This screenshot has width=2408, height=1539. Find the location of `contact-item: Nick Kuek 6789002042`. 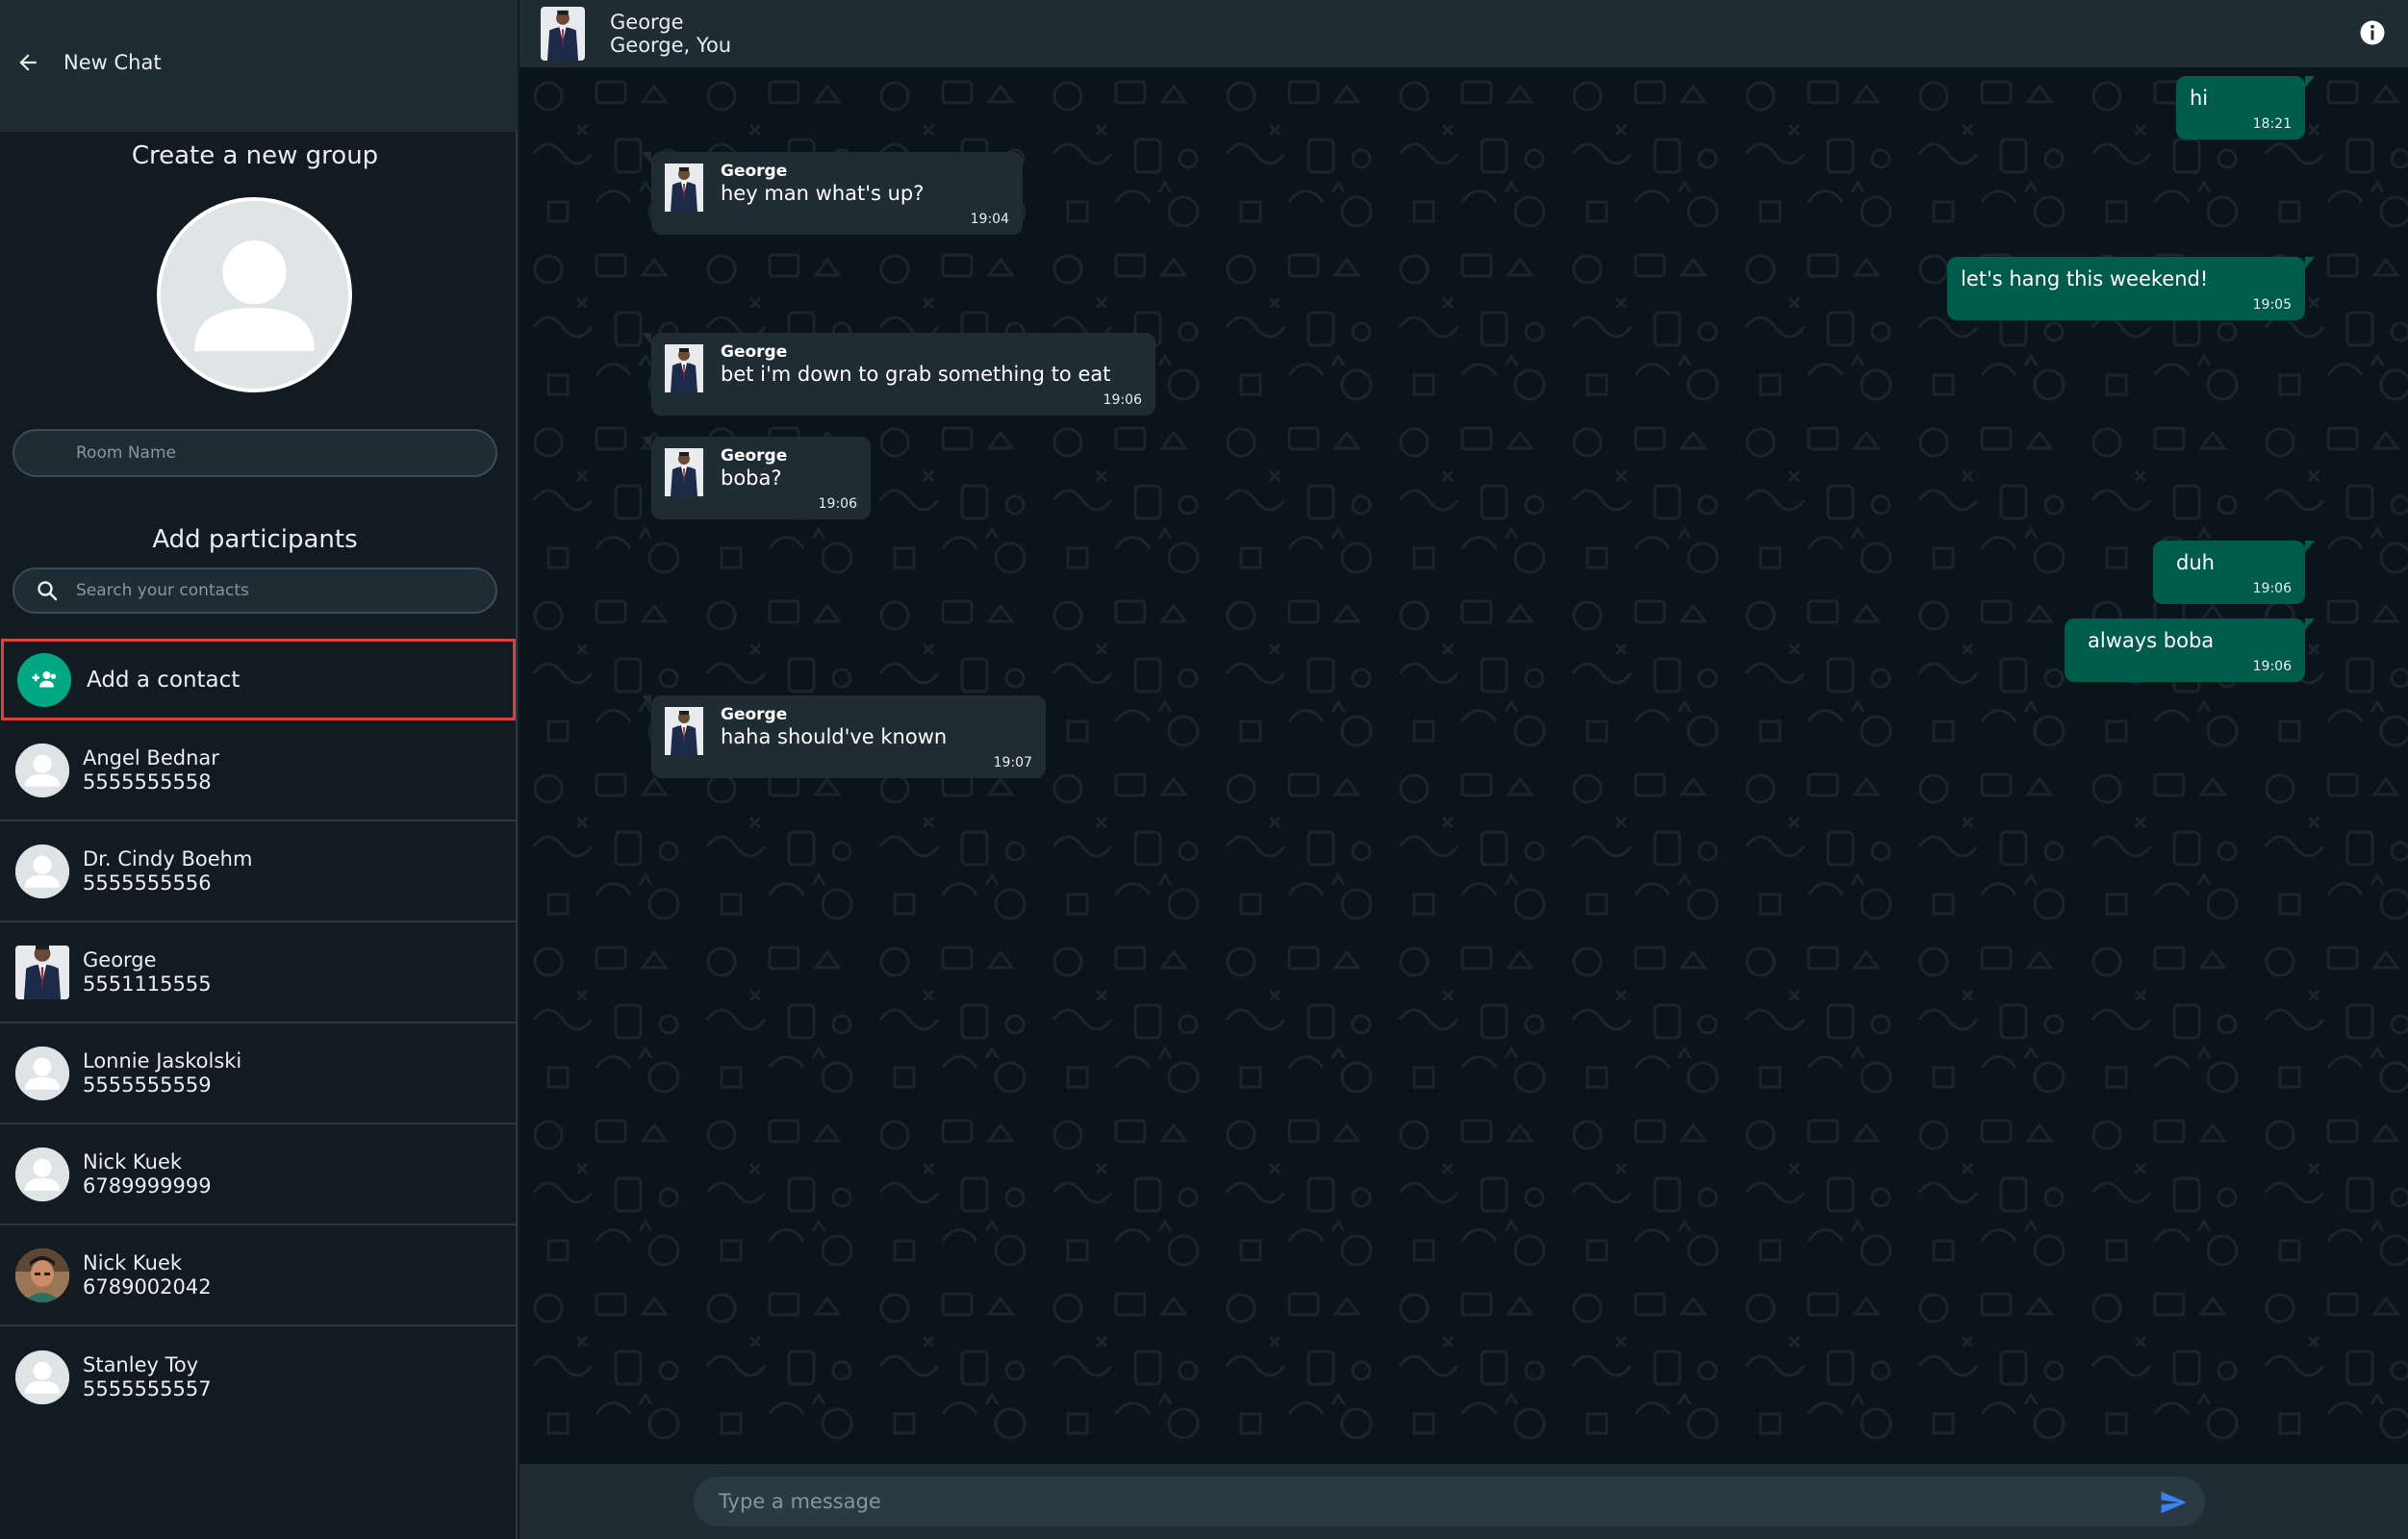

contact-item: Nick Kuek 6789002042 is located at coordinates (259, 1275).